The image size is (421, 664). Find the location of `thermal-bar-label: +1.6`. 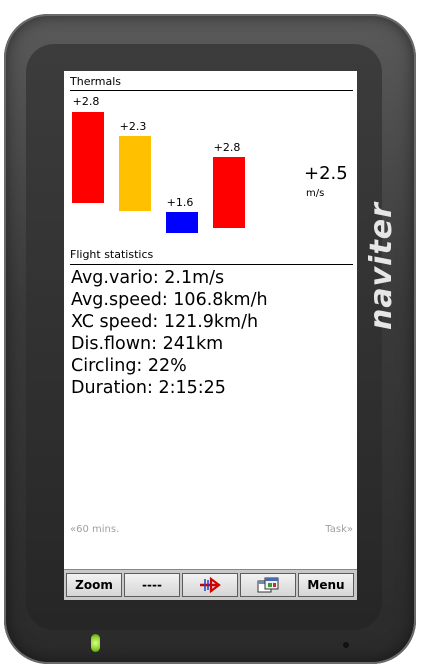

thermal-bar-label: +1.6 is located at coordinates (180, 202).